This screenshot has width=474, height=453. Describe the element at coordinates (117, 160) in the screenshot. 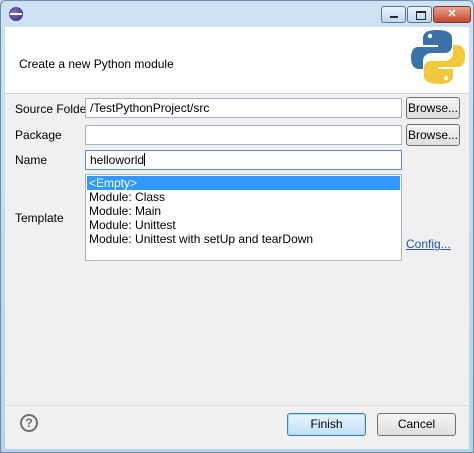

I see `name-input-value: helloworld` at that location.